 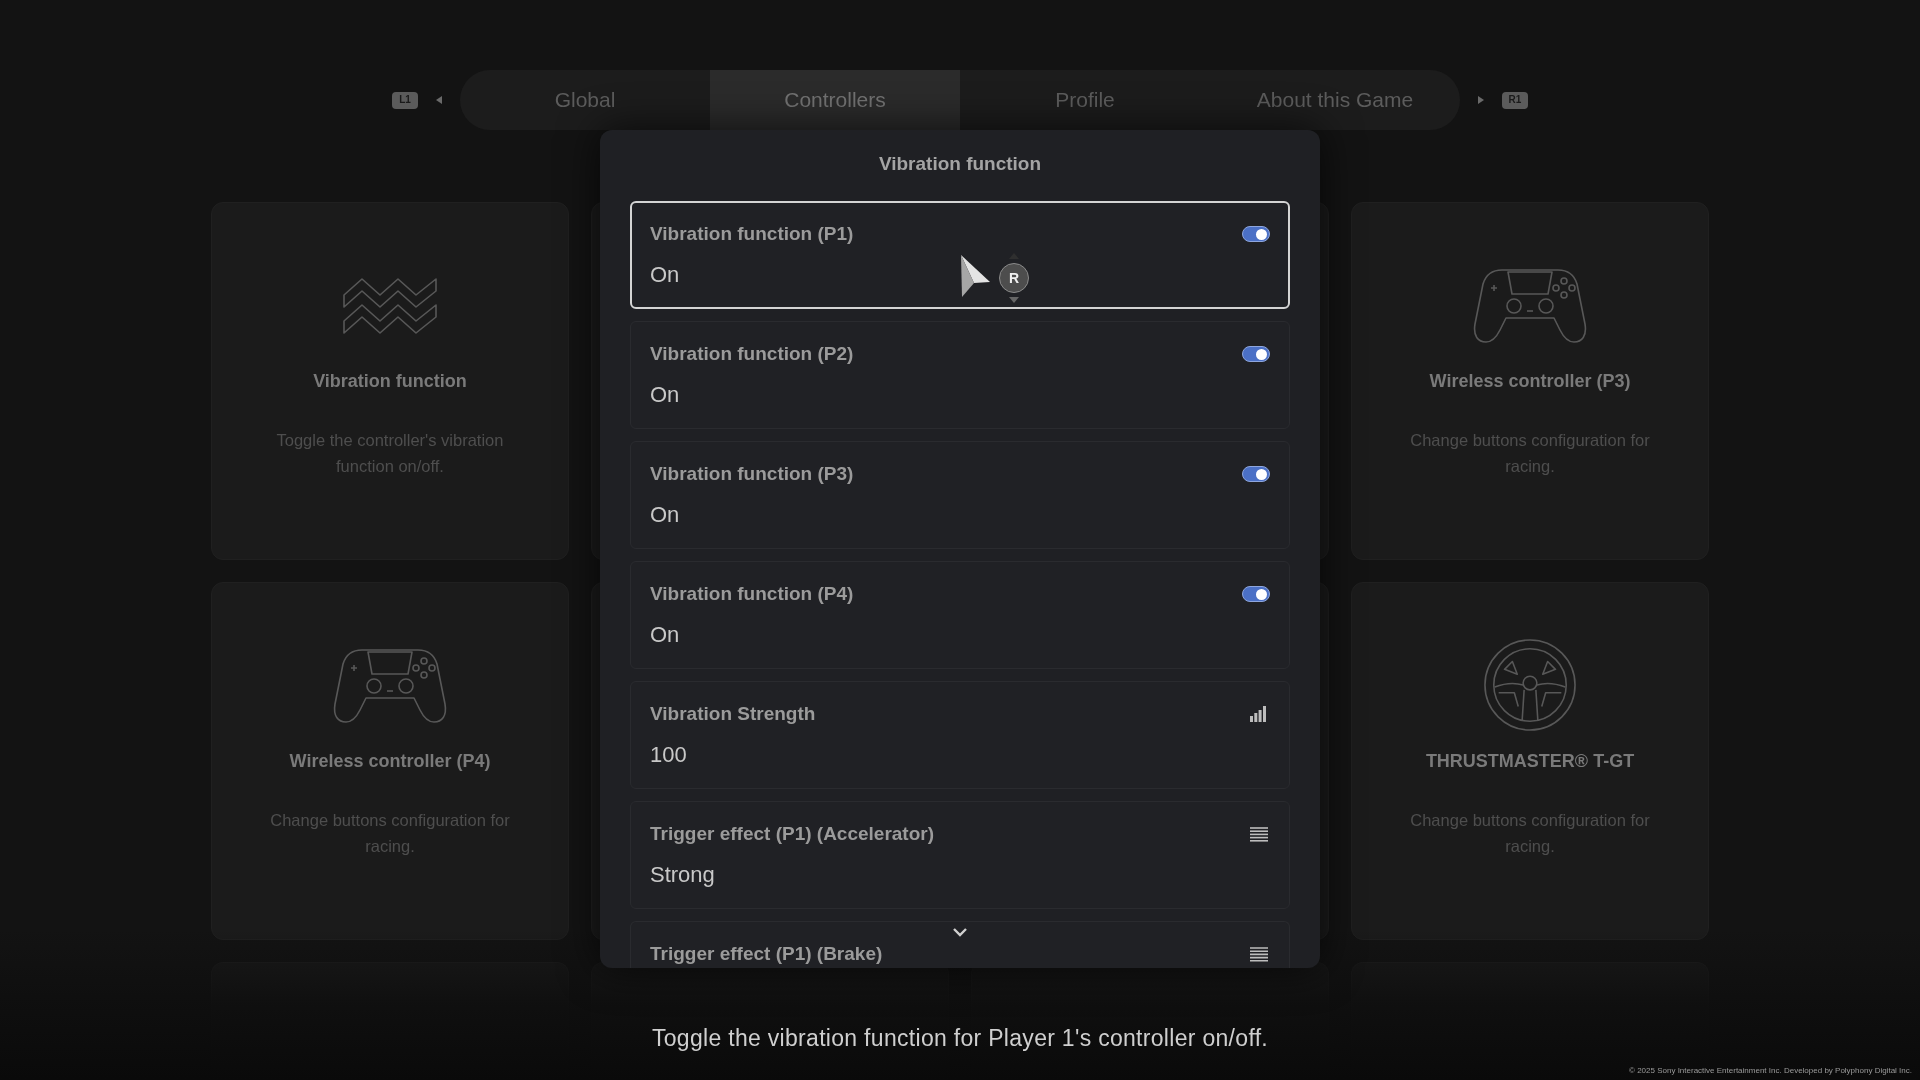 I want to click on setting-label: Vibration function (P2), so click(x=752, y=354).